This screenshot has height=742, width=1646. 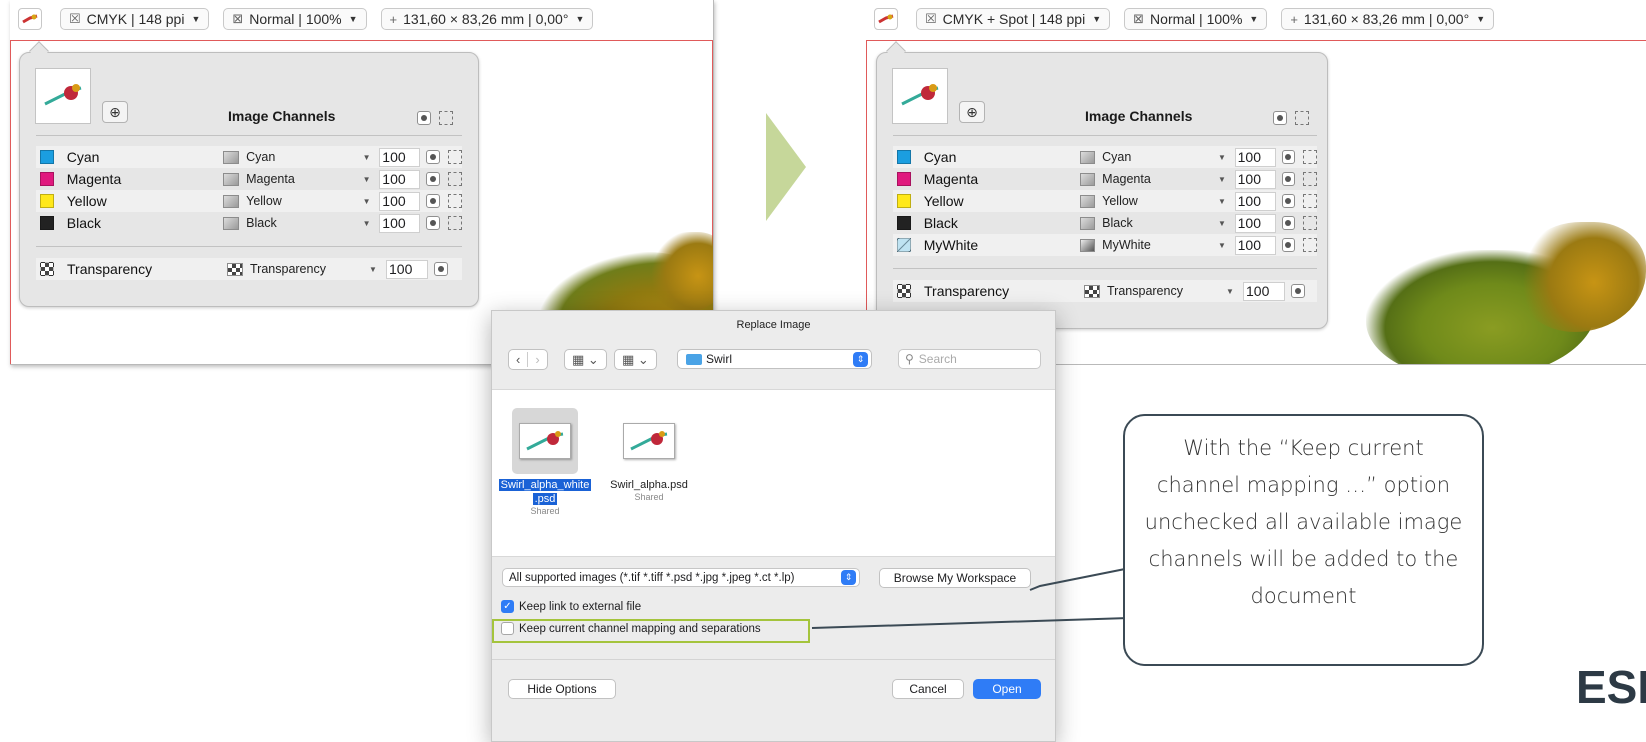 What do you see at coordinates (571, 606) in the screenshot?
I see `keep-link-row: ✓ Keep link to external file` at bounding box center [571, 606].